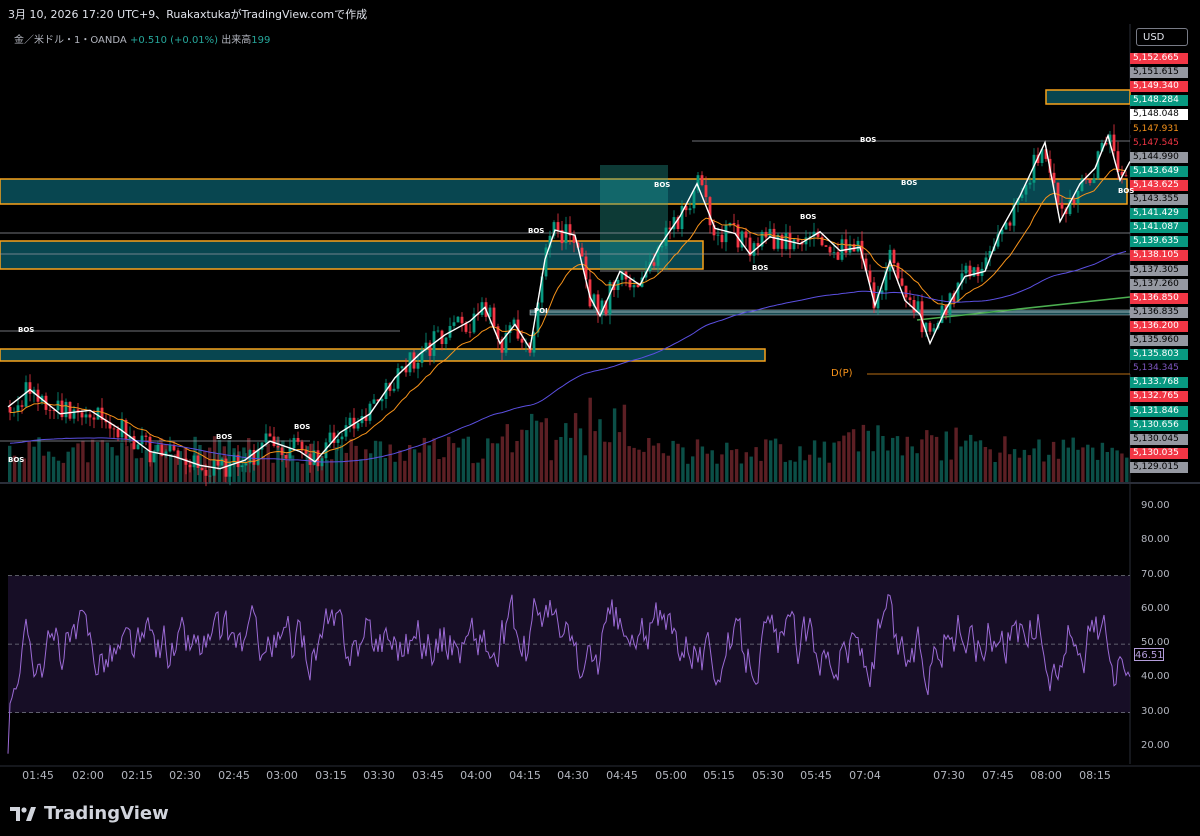 Image resolution: width=1200 pixels, height=836 pixels. What do you see at coordinates (1155, 608) in the screenshot?
I see `rsi-axis-label: 60.00` at bounding box center [1155, 608].